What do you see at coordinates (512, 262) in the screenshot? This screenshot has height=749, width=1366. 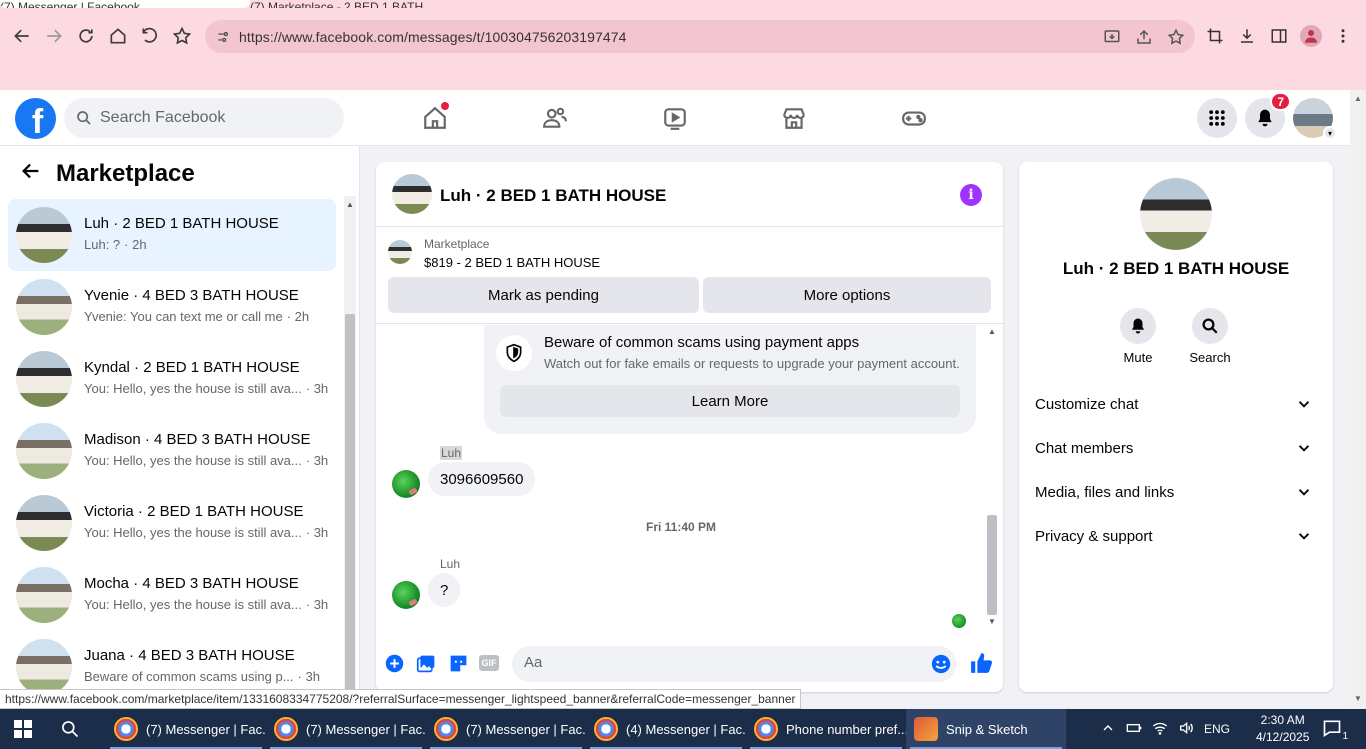 I see `listing-price: $819 - 2 BED 1 BATH HOUSE` at bounding box center [512, 262].